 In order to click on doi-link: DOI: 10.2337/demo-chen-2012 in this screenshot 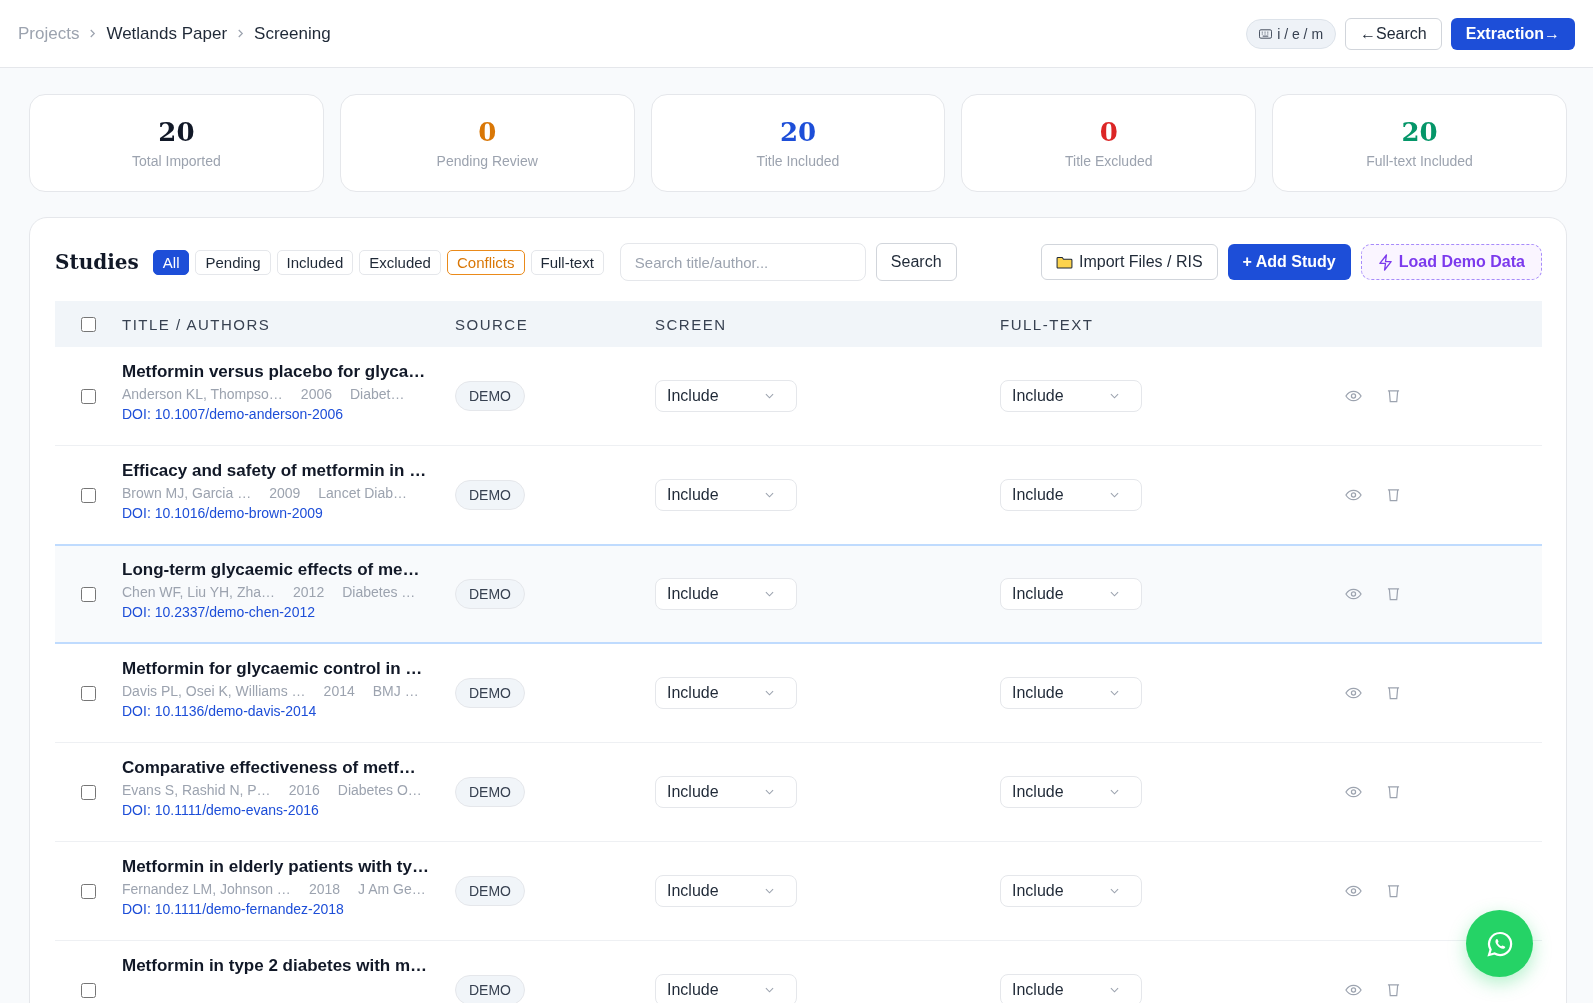, I will do `click(288, 612)`.